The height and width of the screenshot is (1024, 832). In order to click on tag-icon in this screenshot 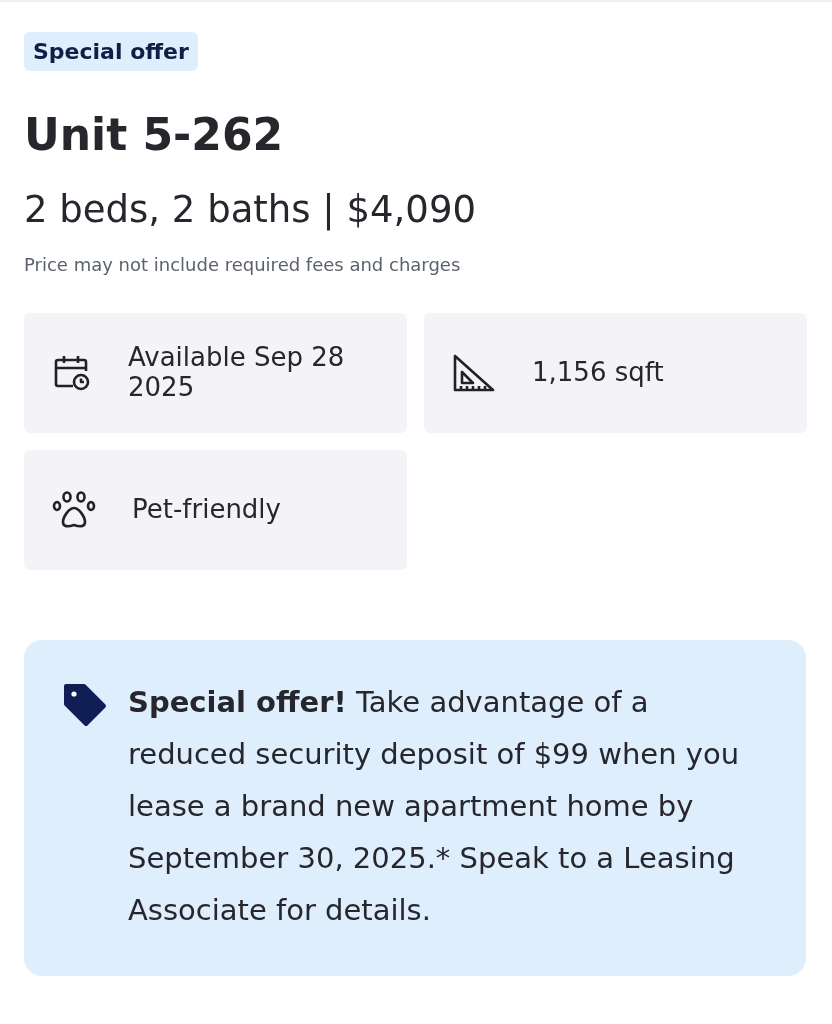, I will do `click(85, 705)`.